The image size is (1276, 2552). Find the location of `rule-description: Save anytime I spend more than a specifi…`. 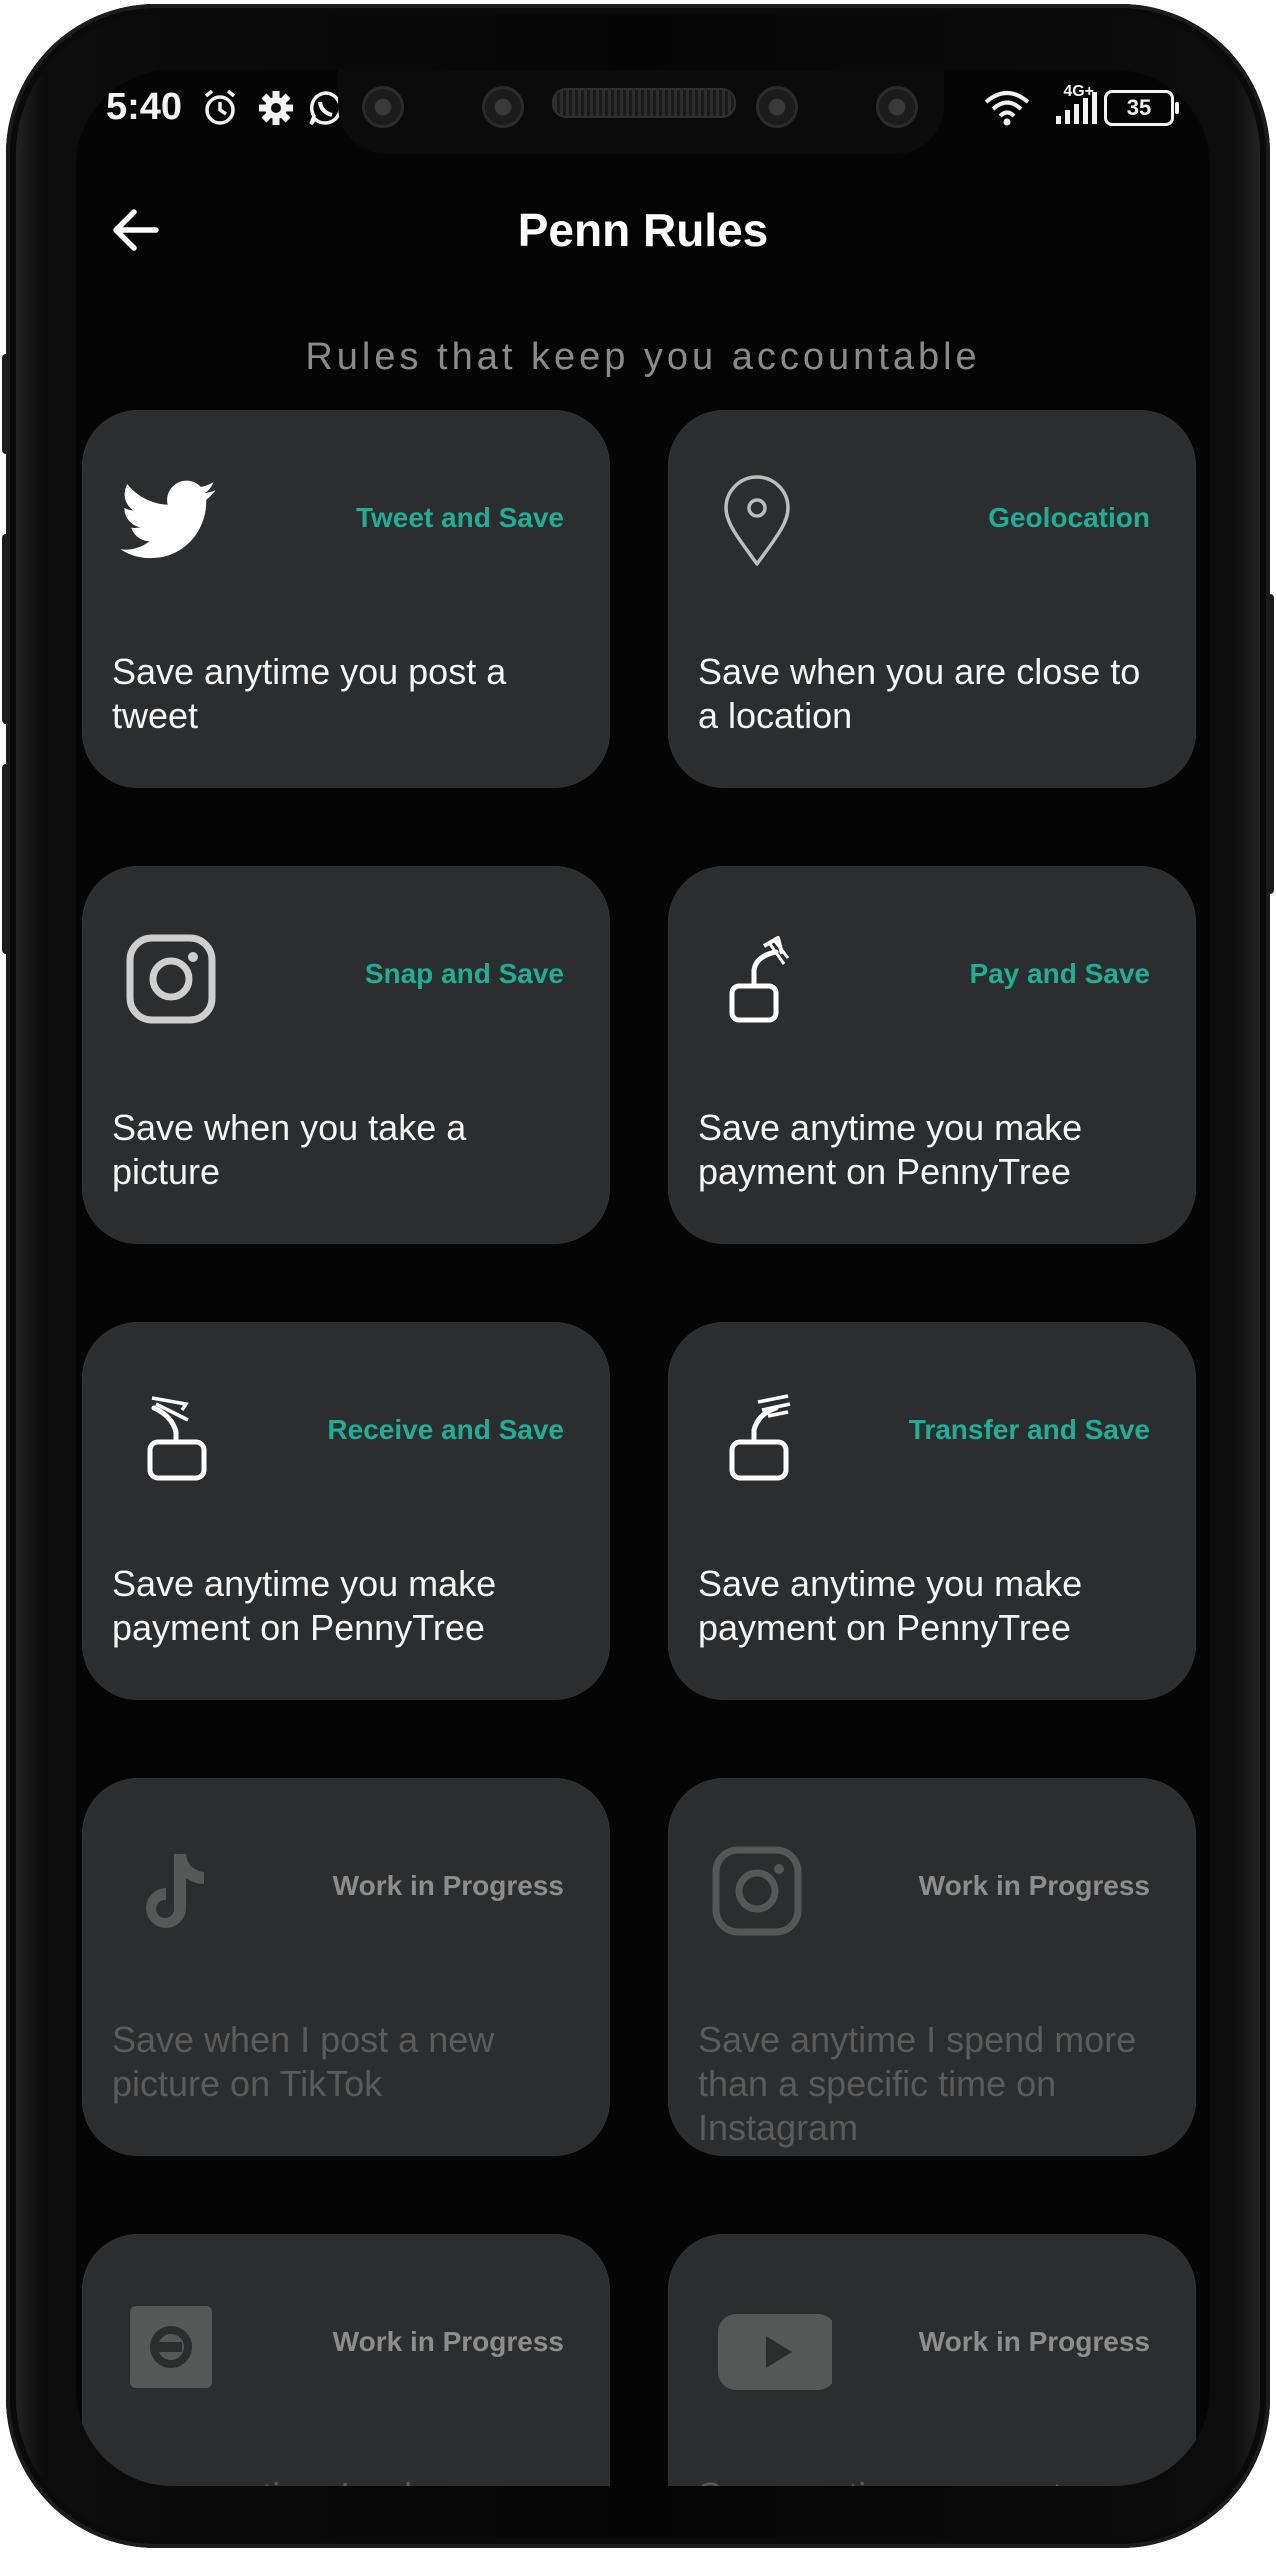

rule-description: Save anytime I spend more than a specifi… is located at coordinates (917, 2083).